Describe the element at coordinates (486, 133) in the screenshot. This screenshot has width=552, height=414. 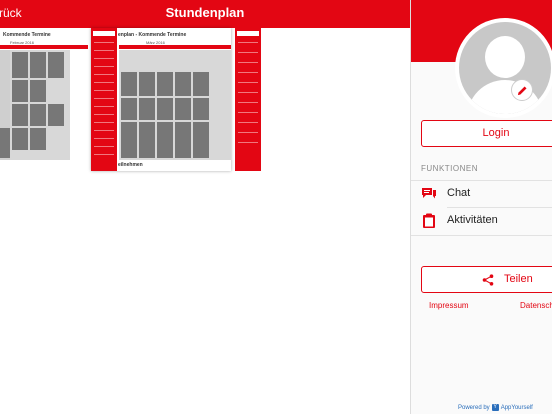
I see `login-button: Login` at that location.